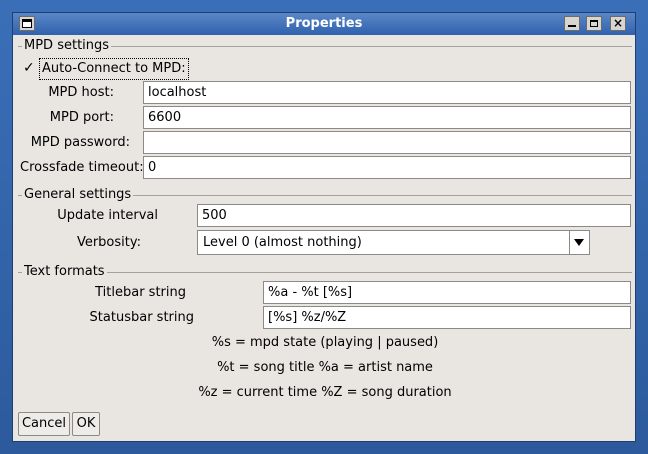 This screenshot has height=454, width=648. Describe the element at coordinates (108, 242) in the screenshot. I see `verbosity-label: Verbosity:` at that location.